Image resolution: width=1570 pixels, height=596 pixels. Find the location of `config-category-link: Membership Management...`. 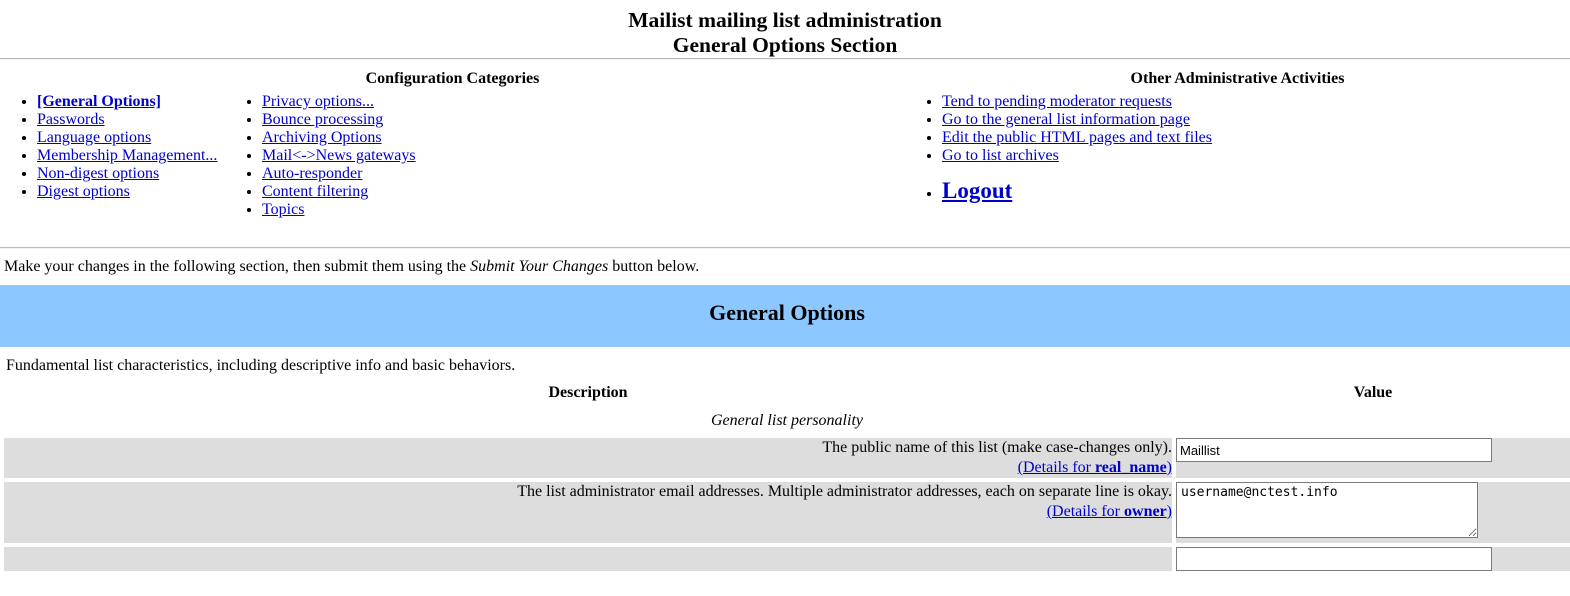

config-category-link: Membership Management... is located at coordinates (127, 155).